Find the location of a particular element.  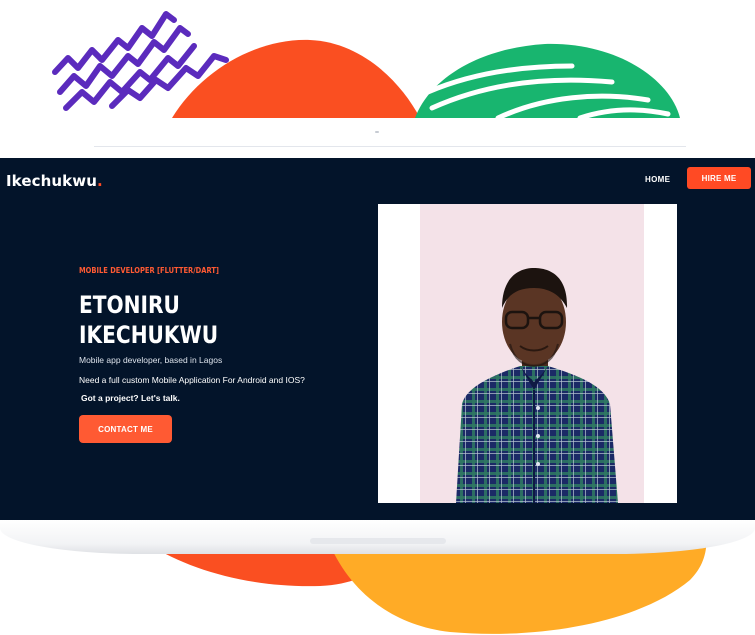

frame-camera-dot is located at coordinates (377, 132).